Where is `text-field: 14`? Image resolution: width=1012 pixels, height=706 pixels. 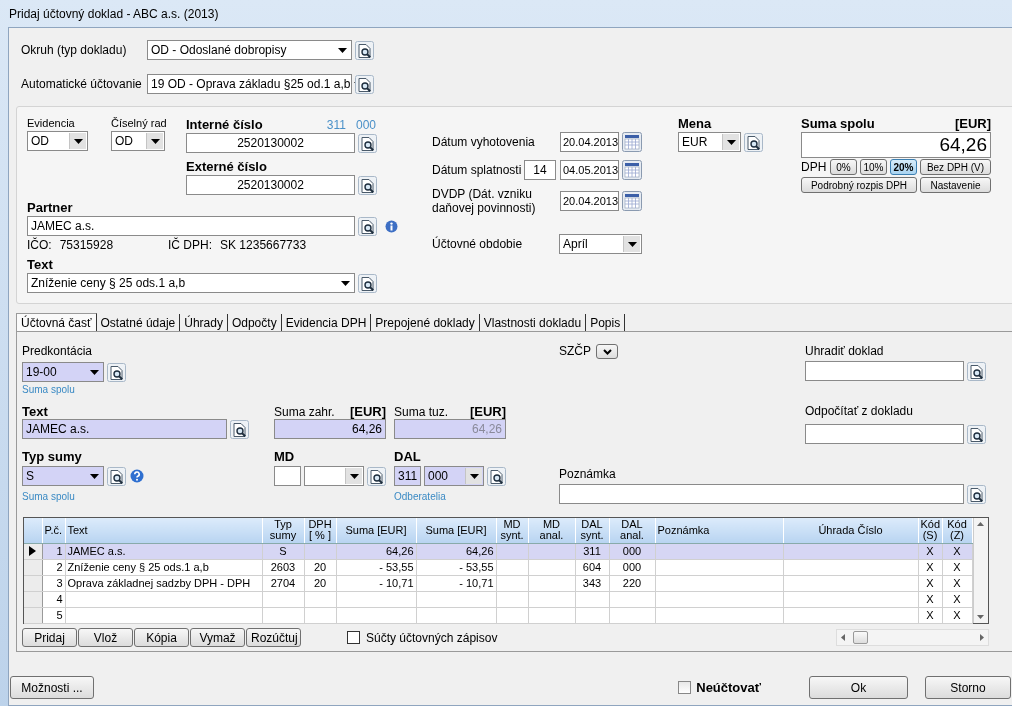 text-field: 14 is located at coordinates (540, 170).